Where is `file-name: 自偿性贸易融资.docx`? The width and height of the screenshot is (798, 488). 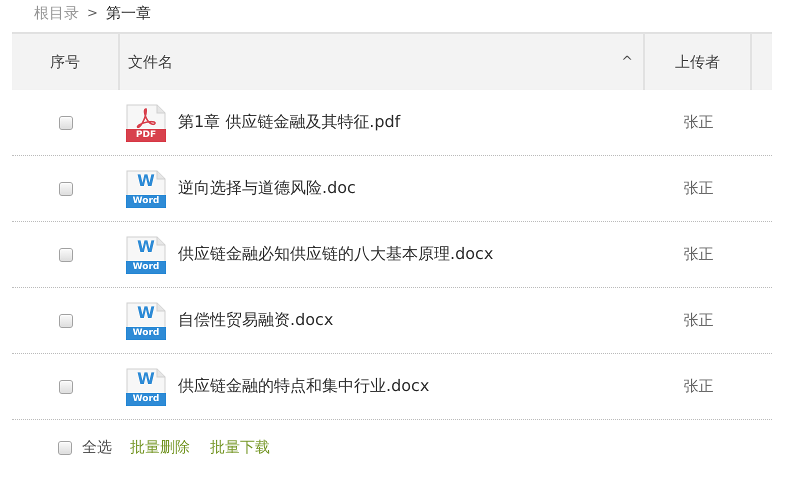 file-name: 自偿性贸易融资.docx is located at coordinates (256, 320).